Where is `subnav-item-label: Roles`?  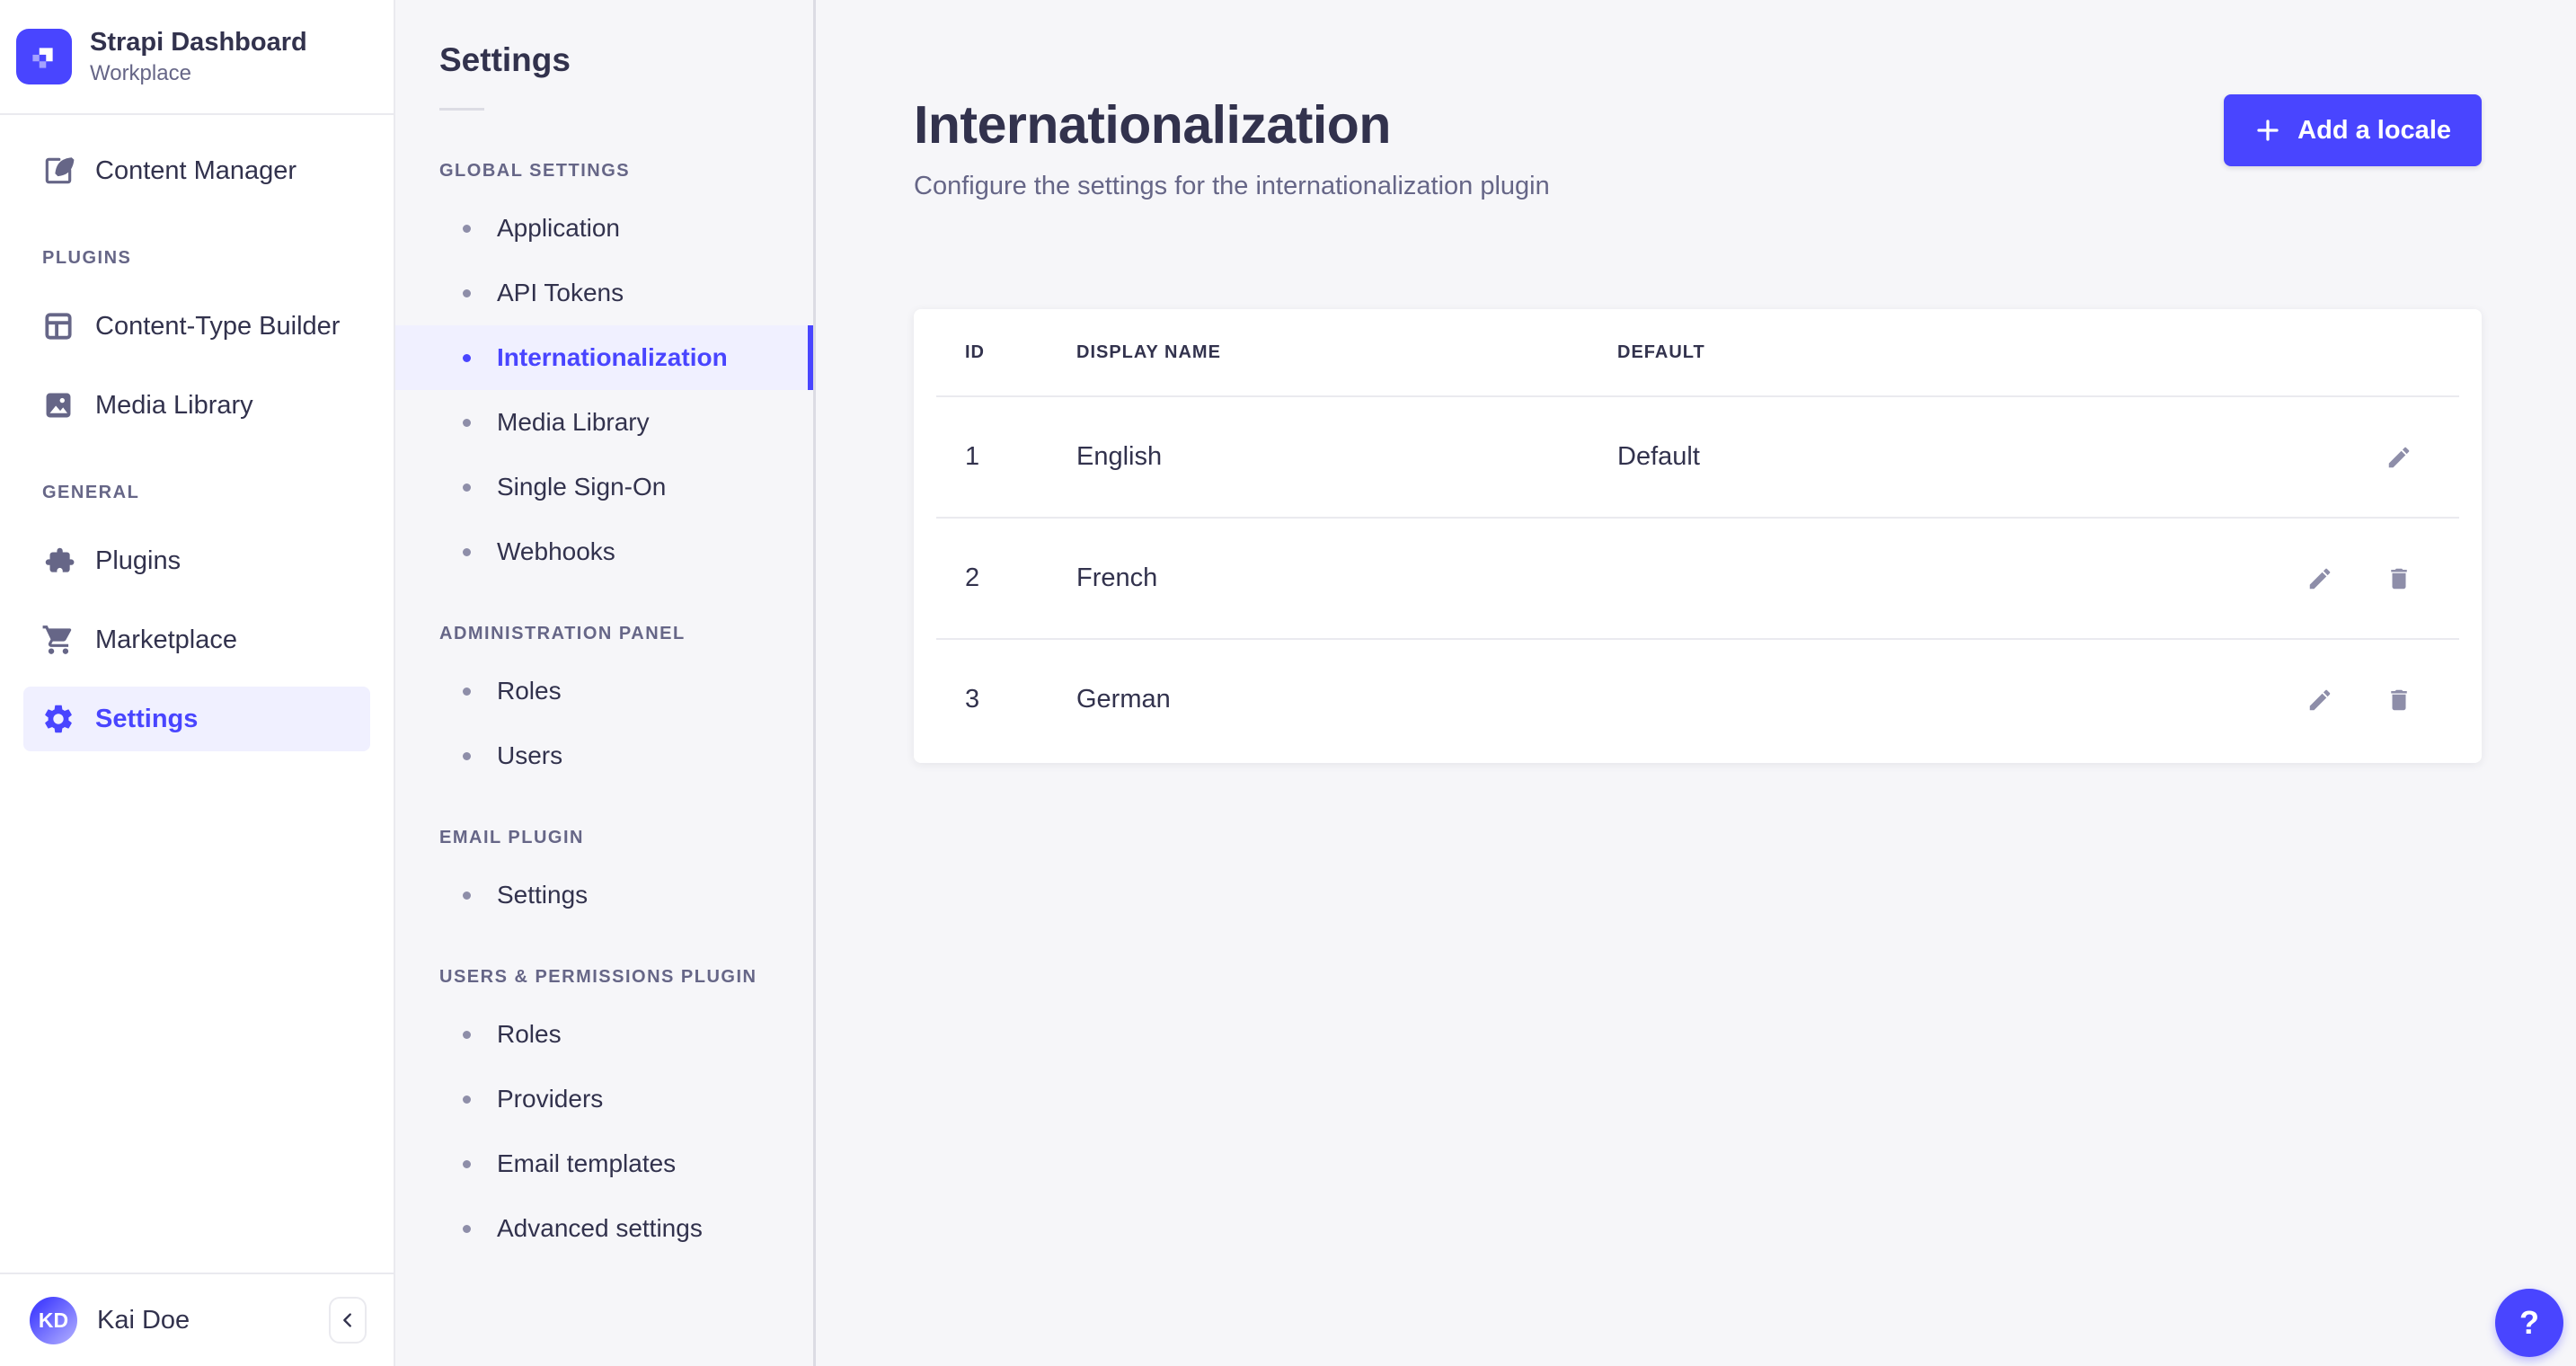
subnav-item-label: Roles is located at coordinates (529, 1034).